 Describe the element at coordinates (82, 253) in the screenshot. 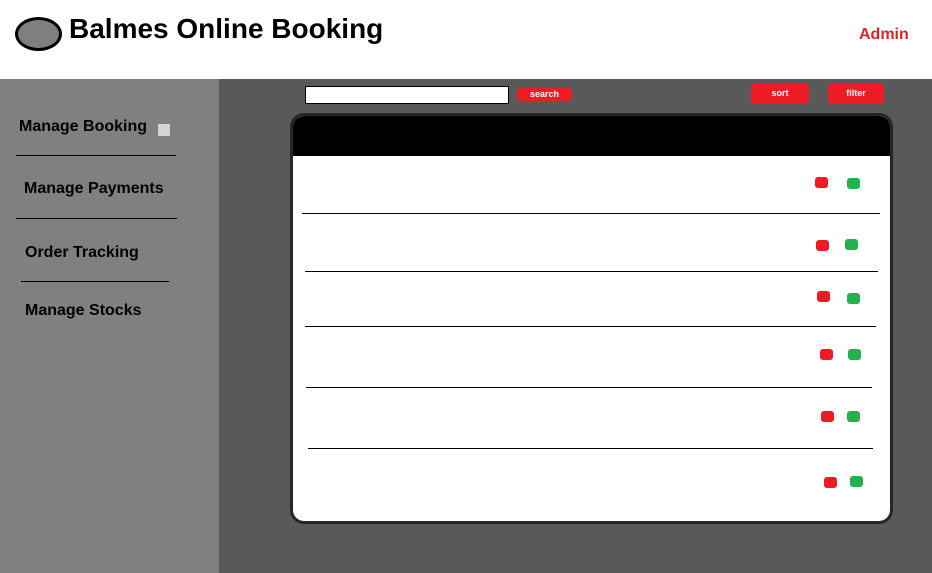

I see `sidebar-item-order-tracking: Order Tracking` at that location.